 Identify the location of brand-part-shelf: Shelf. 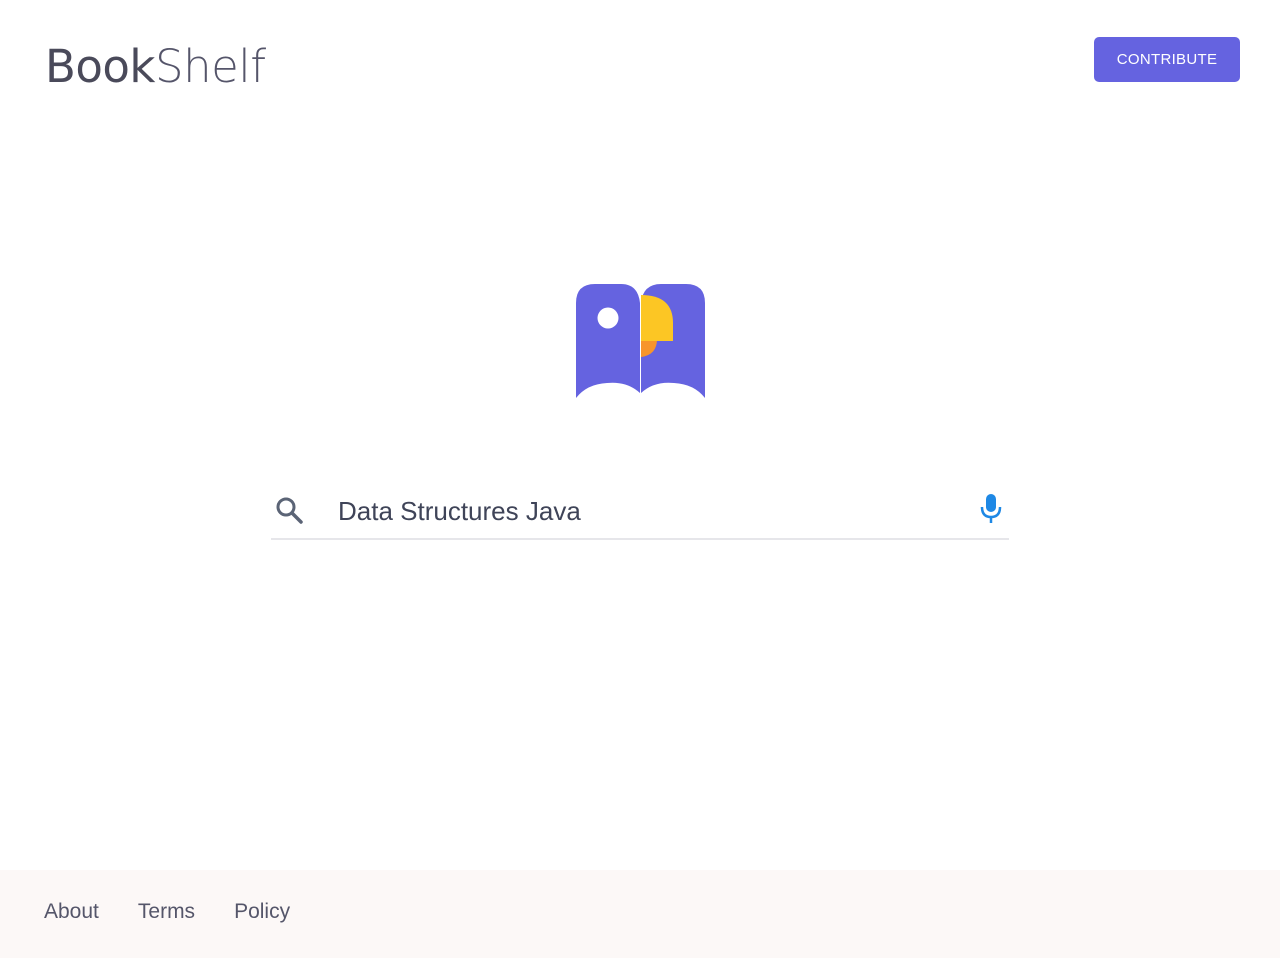
(210, 66).